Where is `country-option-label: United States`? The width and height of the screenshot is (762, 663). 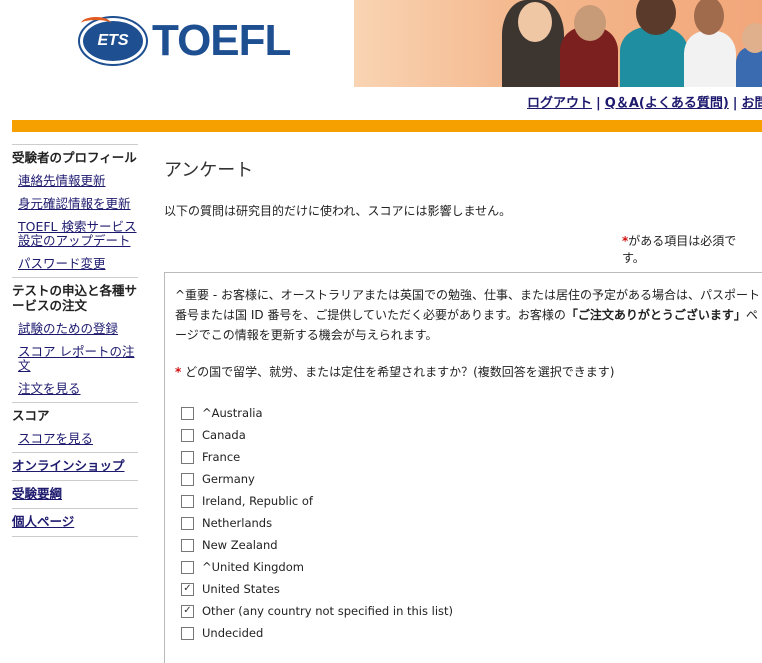 country-option-label: United States is located at coordinates (241, 589).